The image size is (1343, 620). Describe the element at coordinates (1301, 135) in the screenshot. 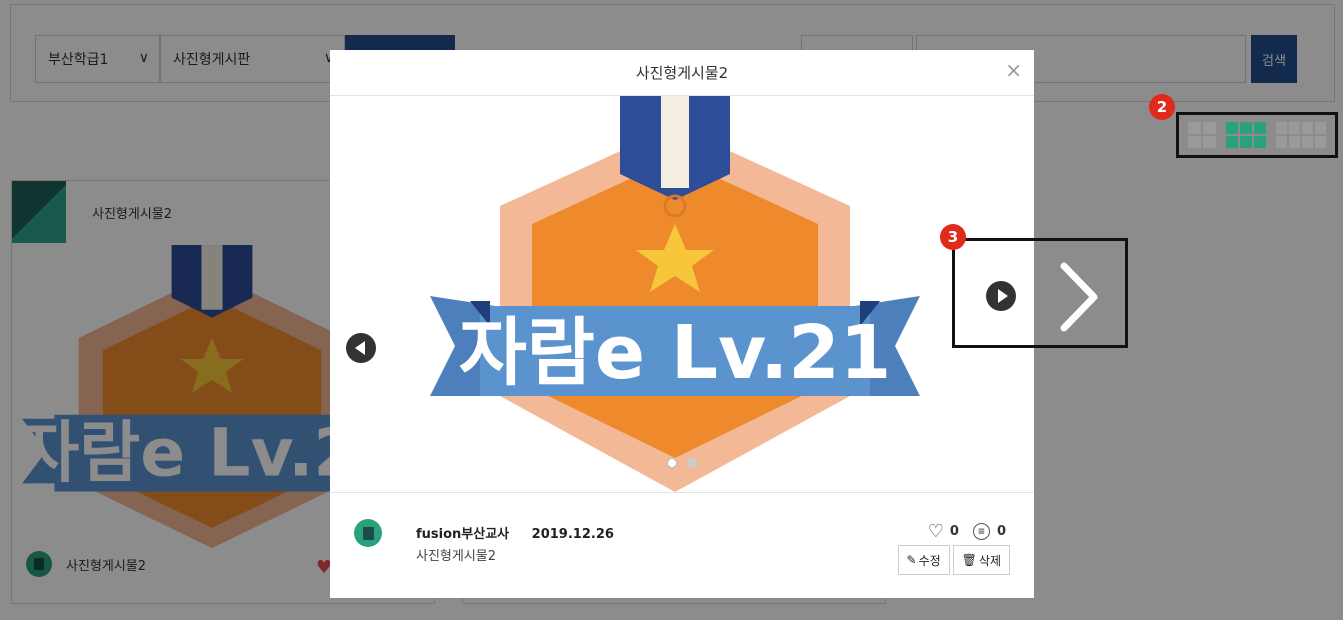

I see `grid-4-icon` at that location.